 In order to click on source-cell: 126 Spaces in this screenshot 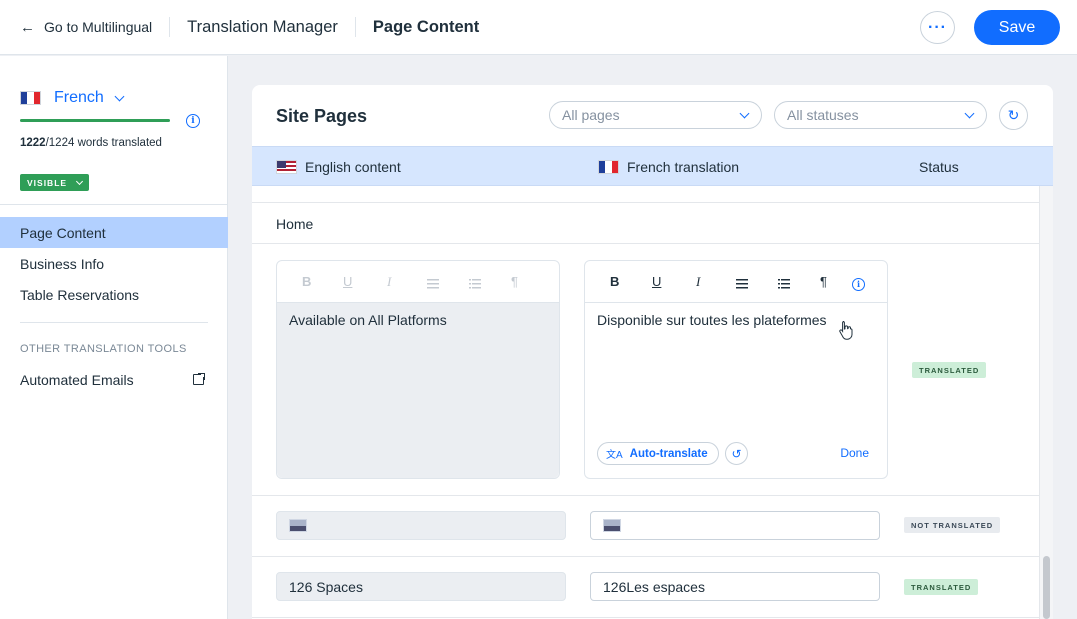, I will do `click(421, 586)`.